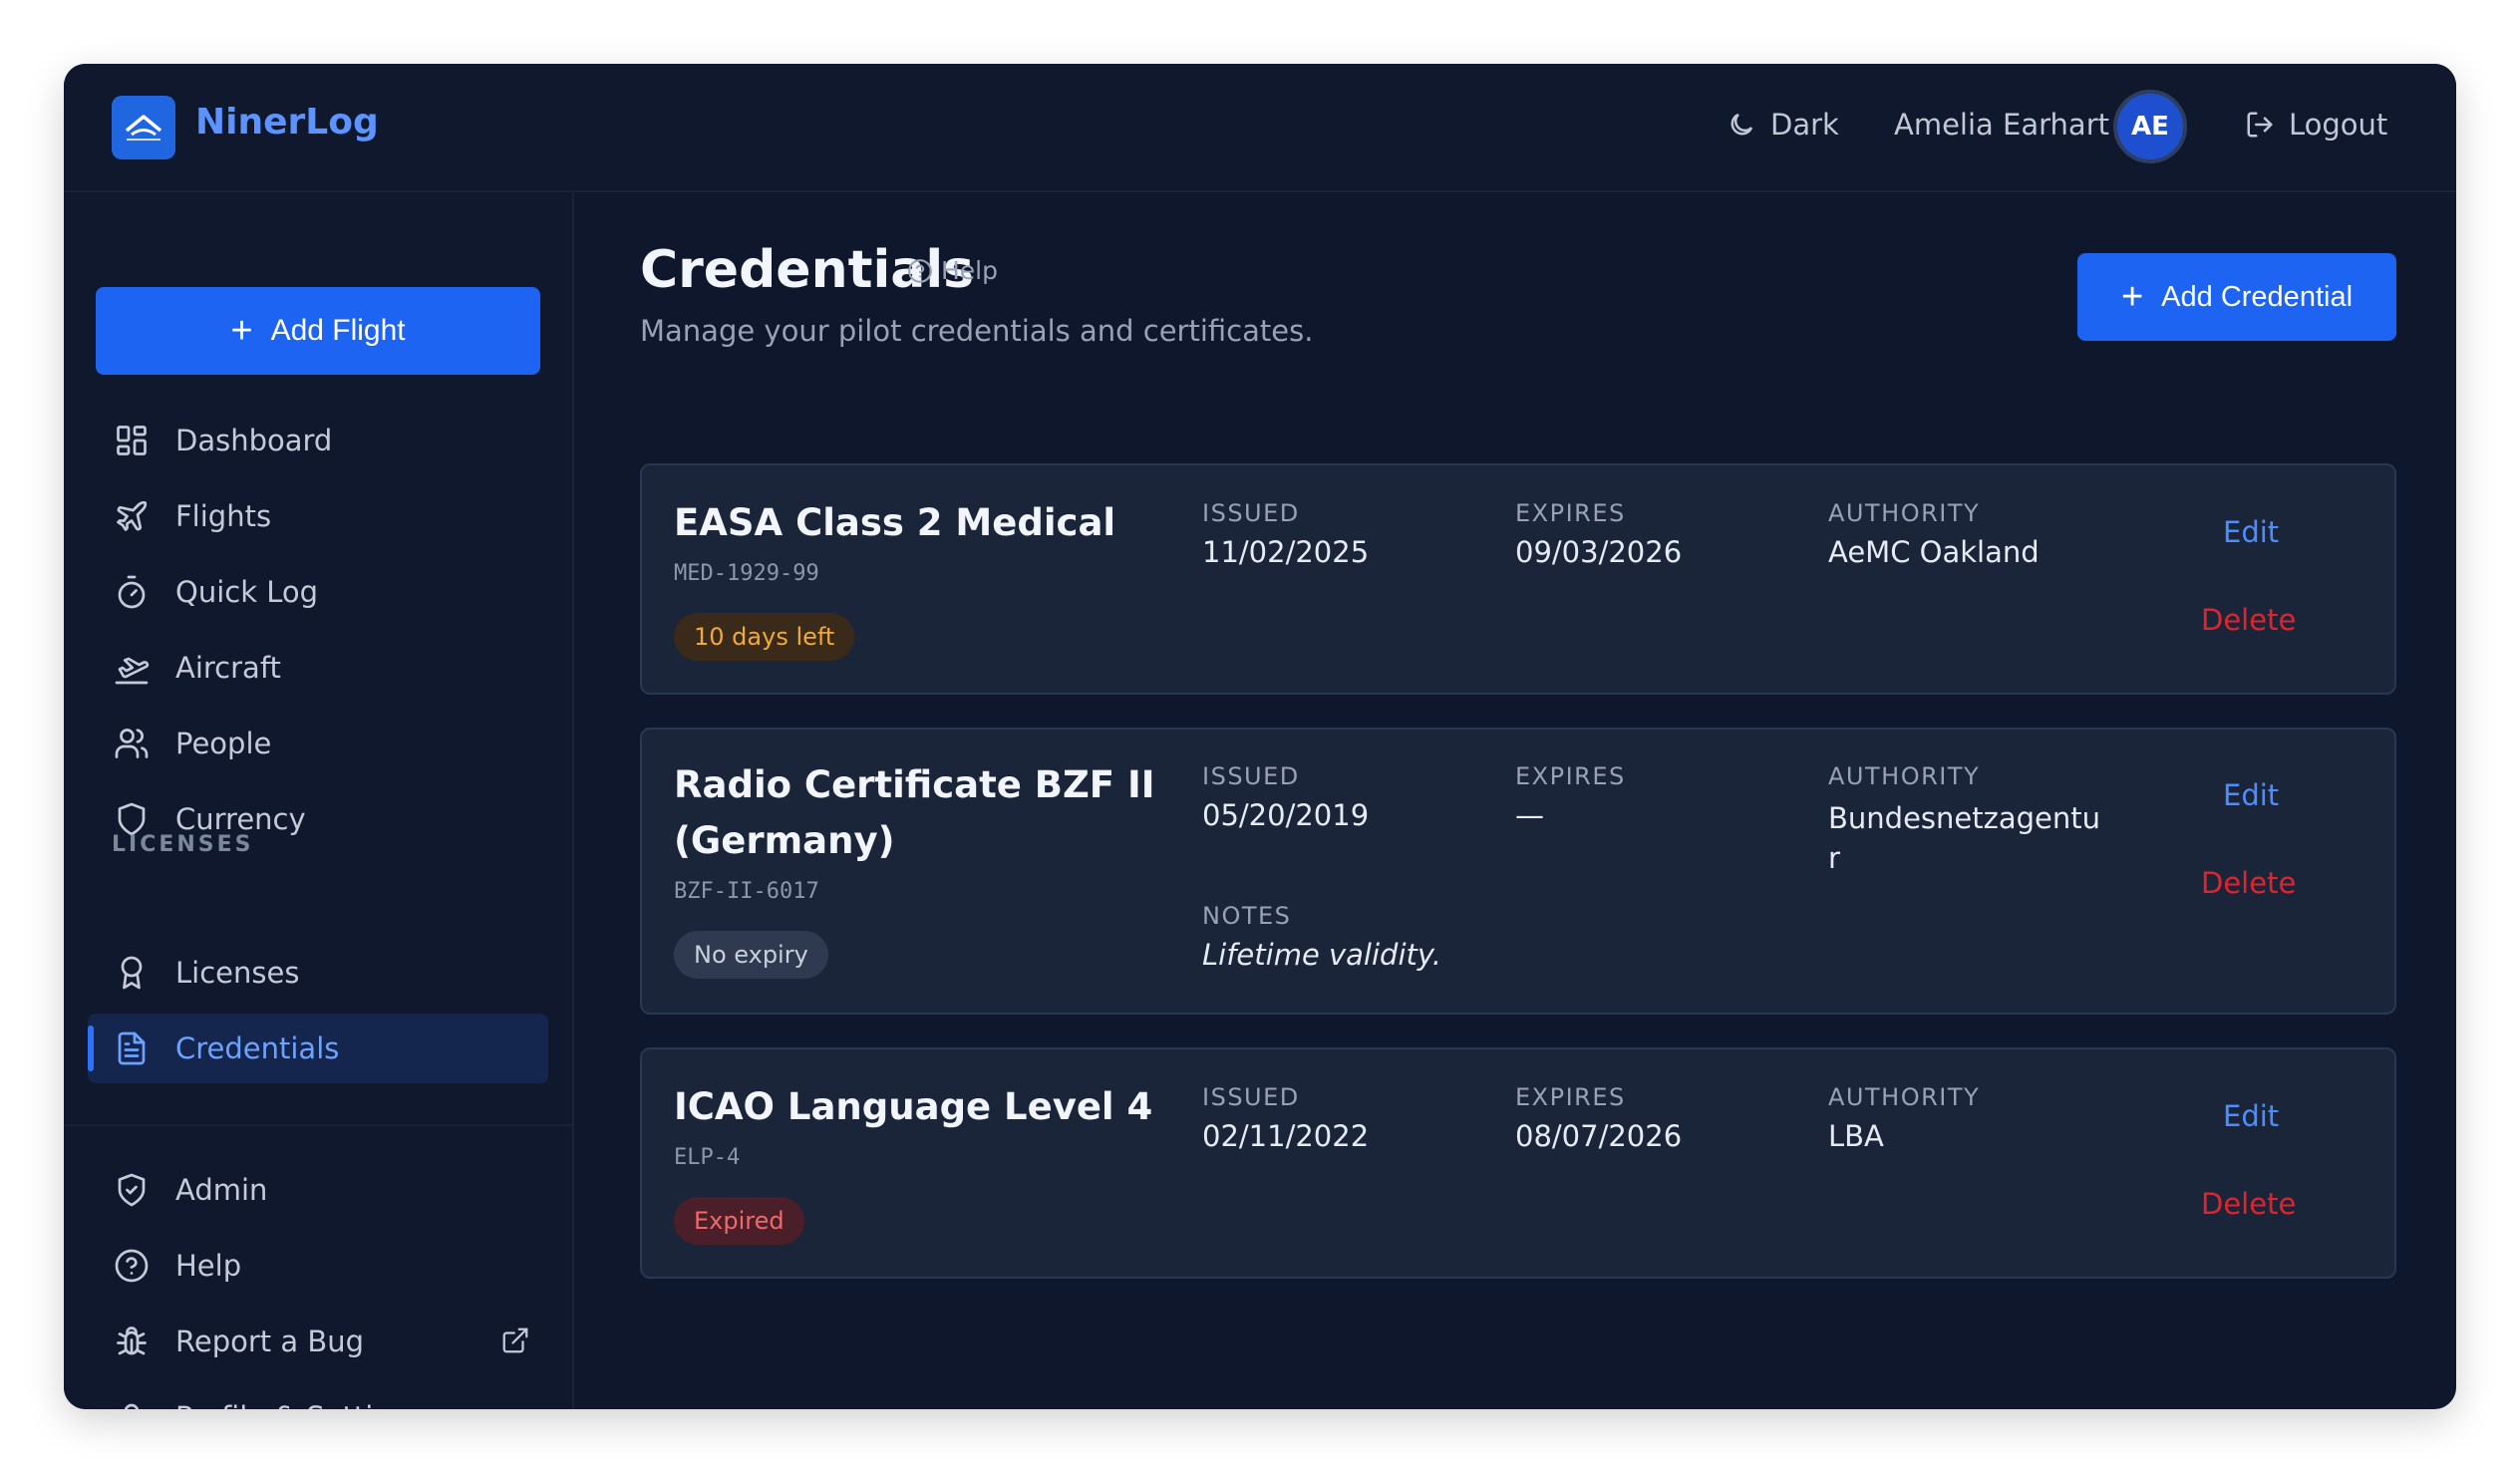 The image size is (2520, 1473). What do you see at coordinates (247, 592) in the screenshot?
I see `sidebar-item-label: Quick Log` at bounding box center [247, 592].